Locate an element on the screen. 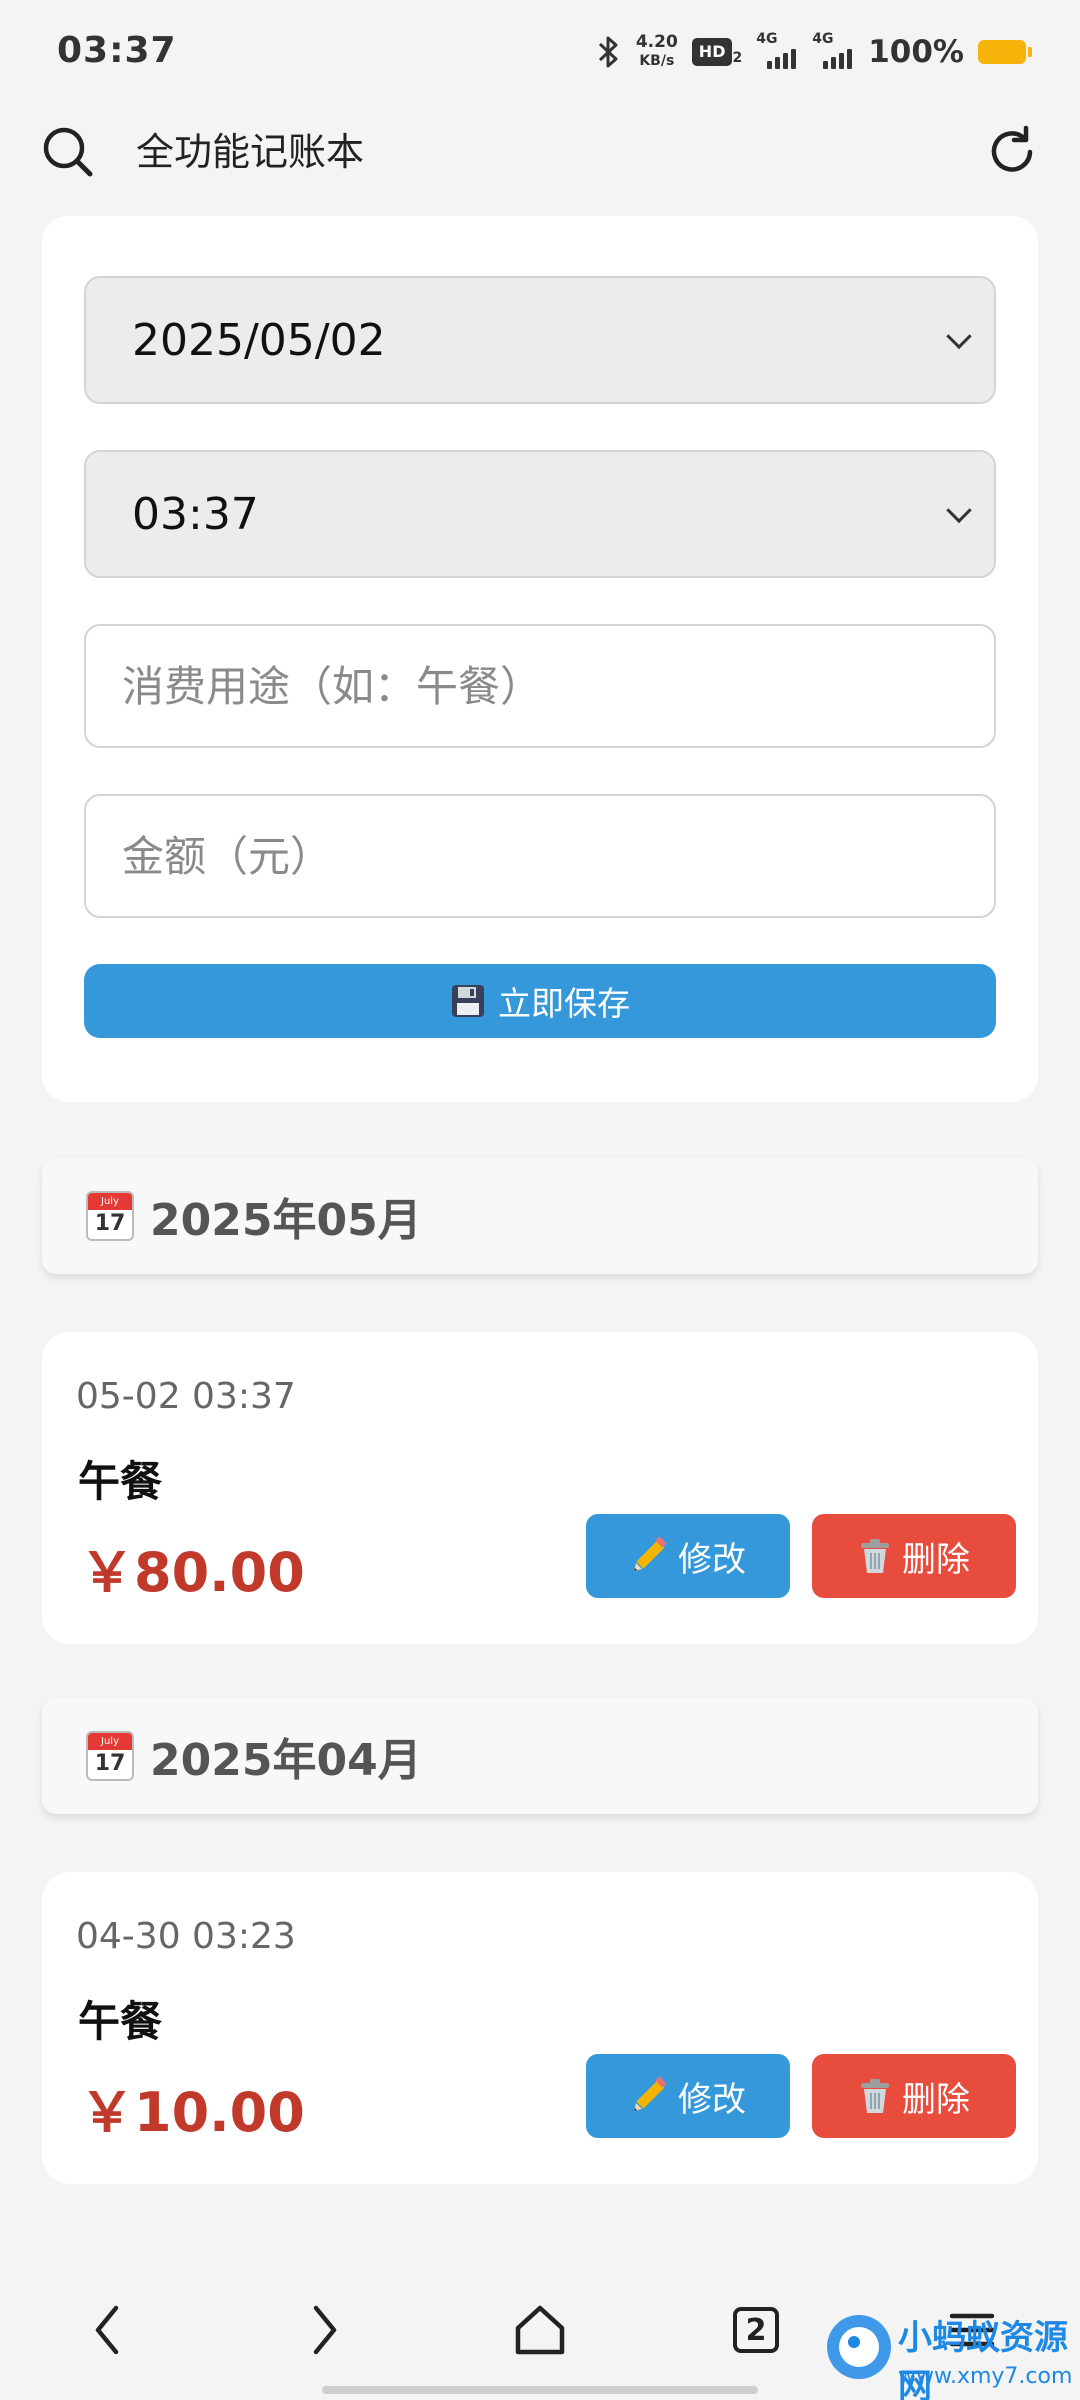 The image size is (1080, 2400). network-speed-value: 4.20 is located at coordinates (656, 42).